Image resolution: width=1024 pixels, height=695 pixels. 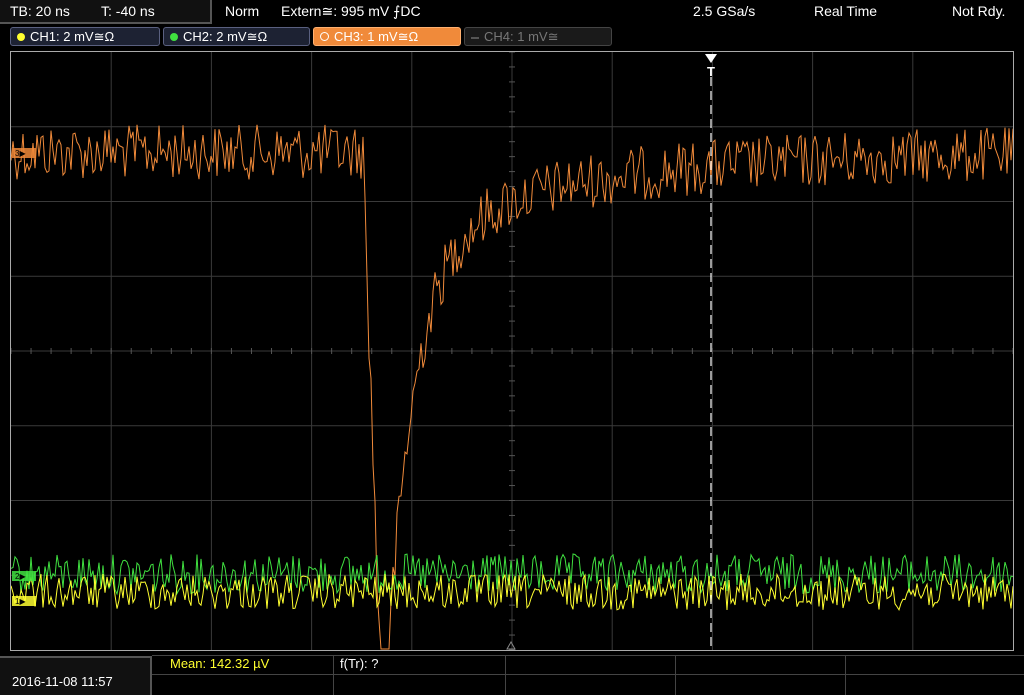 I want to click on measurement-bar, so click(x=512, y=675).